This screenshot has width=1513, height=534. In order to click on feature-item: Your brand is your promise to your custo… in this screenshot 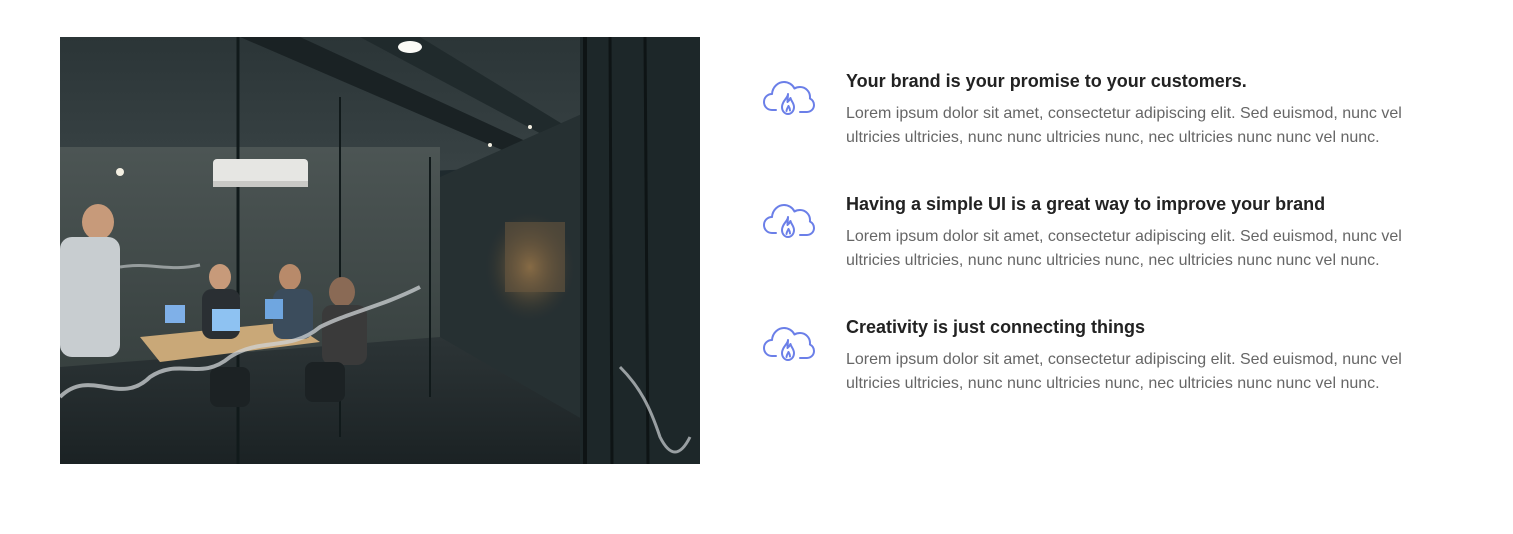, I will do `click(1110, 109)`.